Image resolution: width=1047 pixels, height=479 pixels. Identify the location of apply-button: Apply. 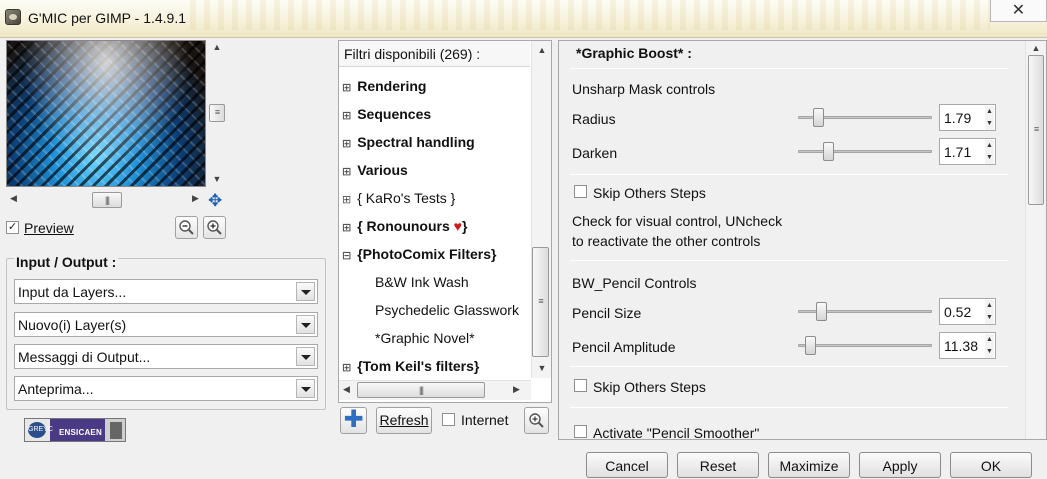
(900, 465).